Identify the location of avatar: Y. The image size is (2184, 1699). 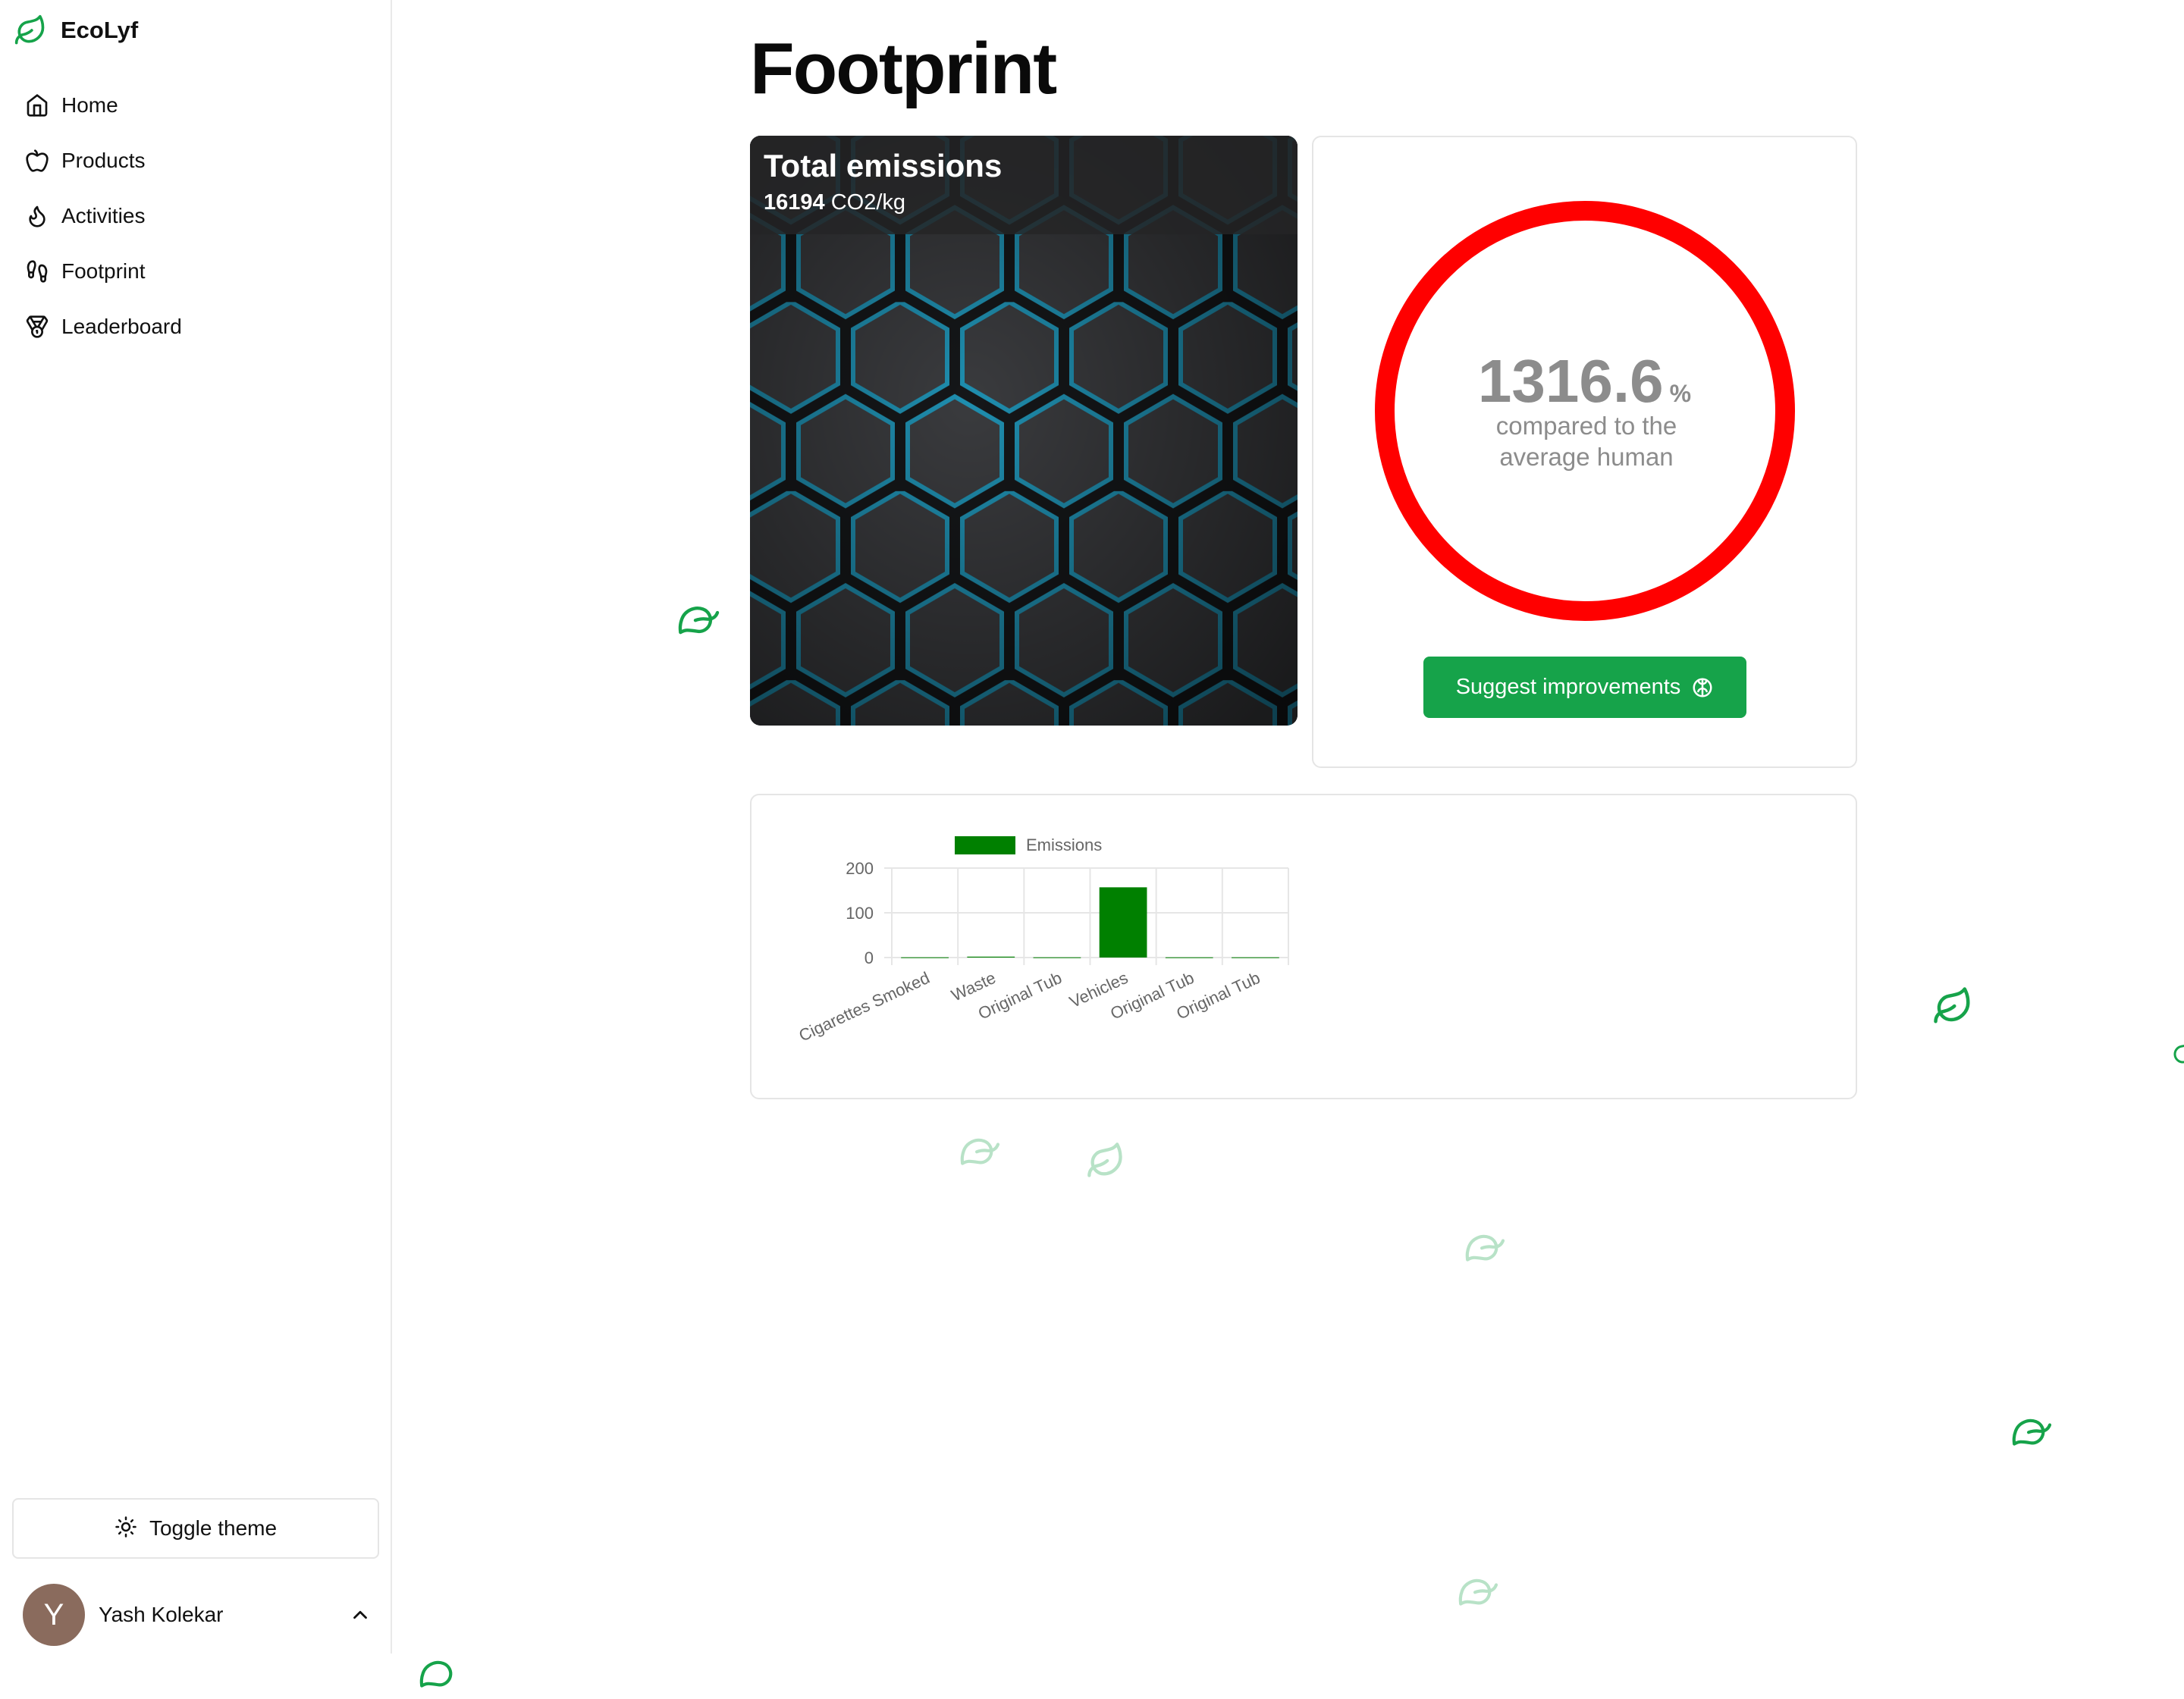
(54, 1615).